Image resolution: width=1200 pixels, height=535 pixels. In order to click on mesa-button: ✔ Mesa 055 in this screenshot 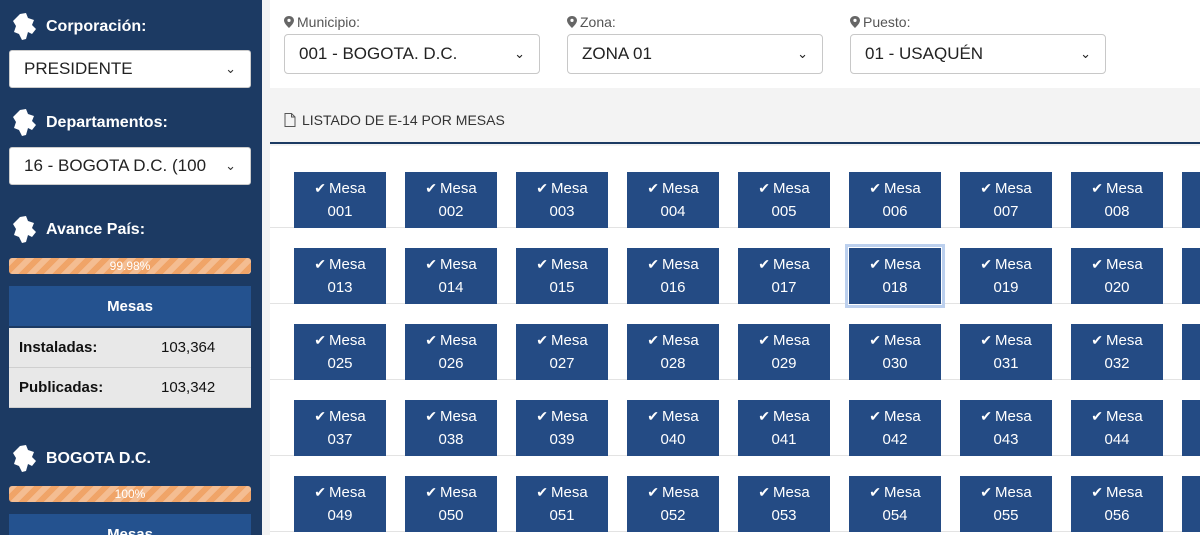, I will do `click(1006, 504)`.